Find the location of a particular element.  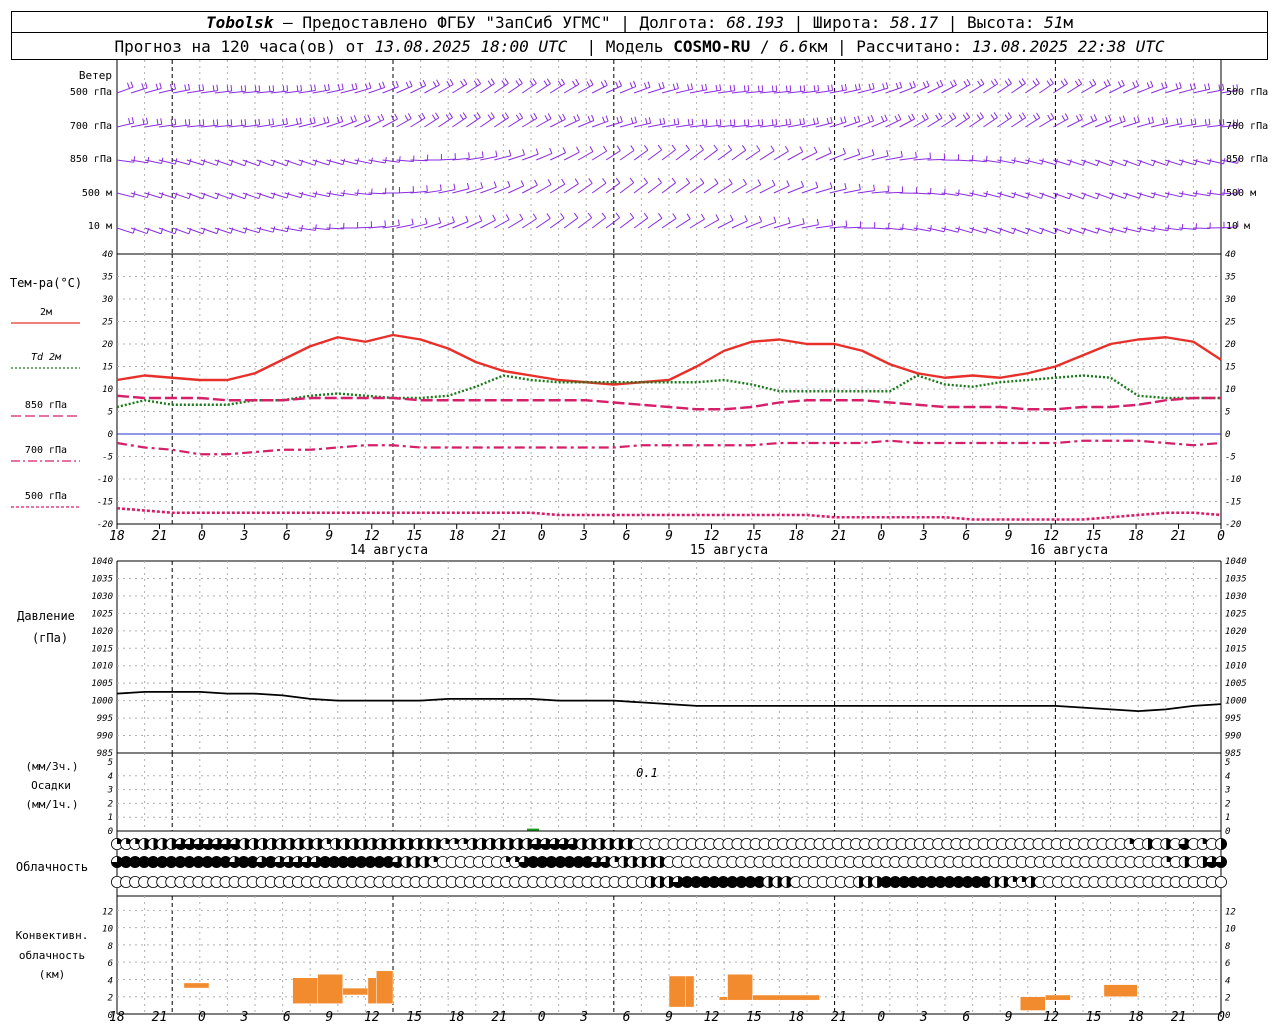

pressure-ytick-left: 1000 is located at coordinates (102, 702).